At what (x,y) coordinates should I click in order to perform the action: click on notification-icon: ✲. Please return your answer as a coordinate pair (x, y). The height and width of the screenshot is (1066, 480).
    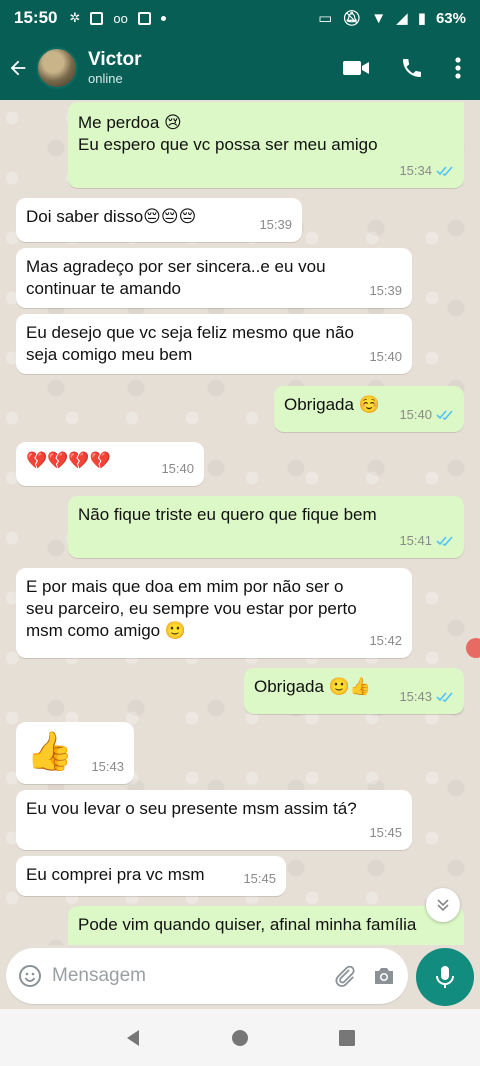
    Looking at the image, I should click on (75, 17).